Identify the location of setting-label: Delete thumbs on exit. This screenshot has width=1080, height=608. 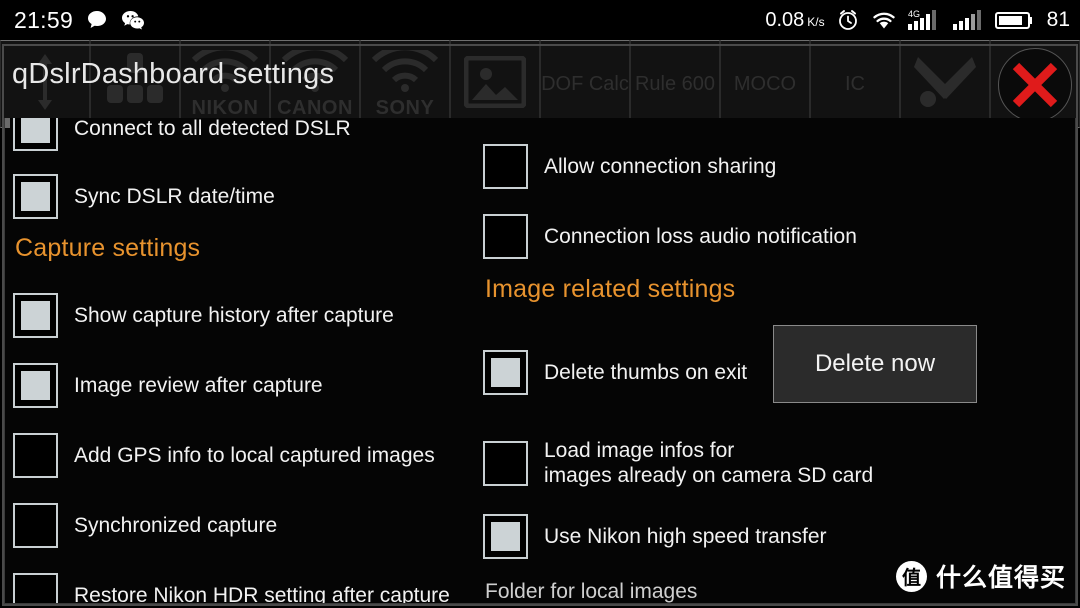
(646, 372).